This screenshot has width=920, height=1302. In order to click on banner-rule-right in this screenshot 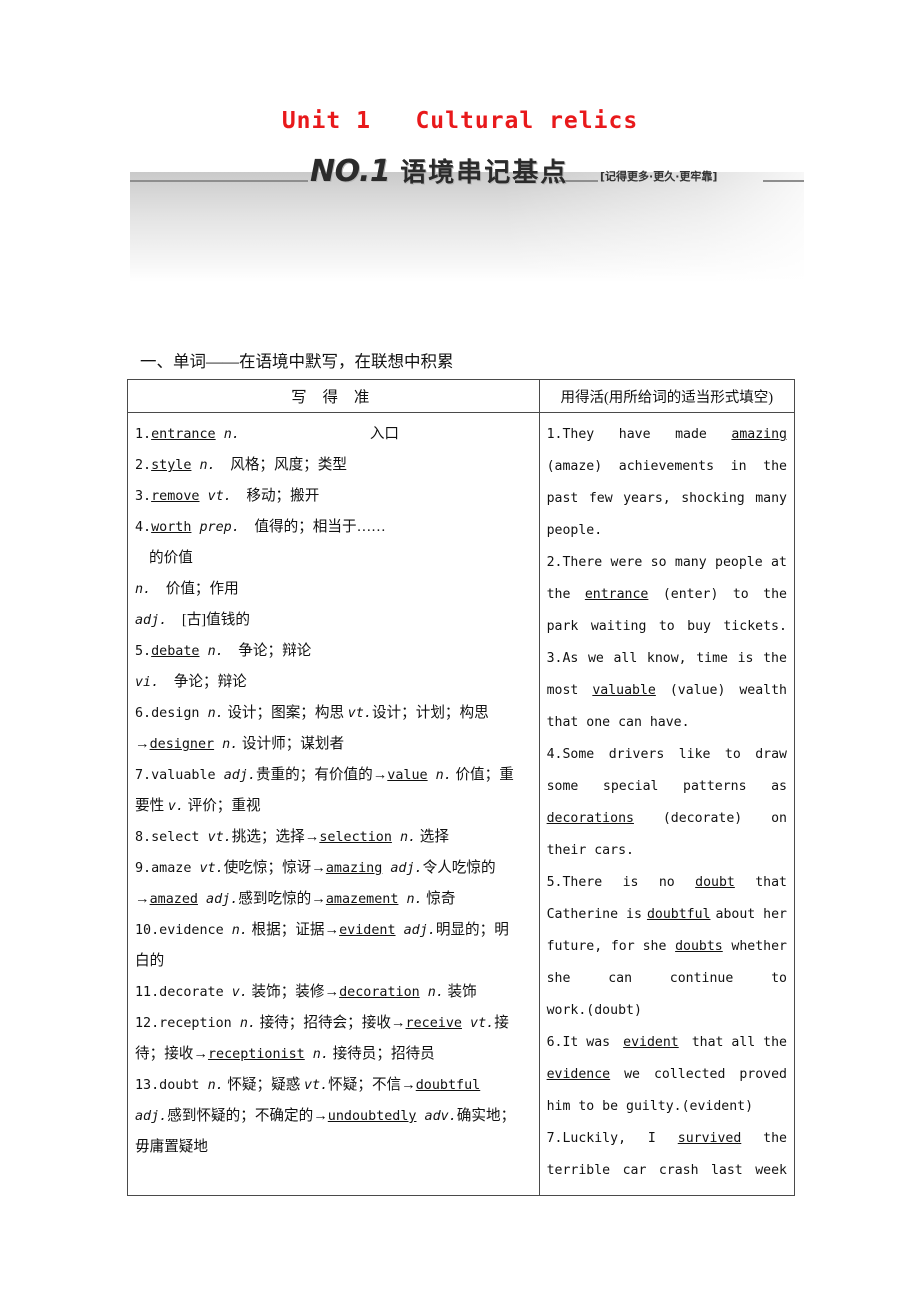, I will do `click(783, 181)`.